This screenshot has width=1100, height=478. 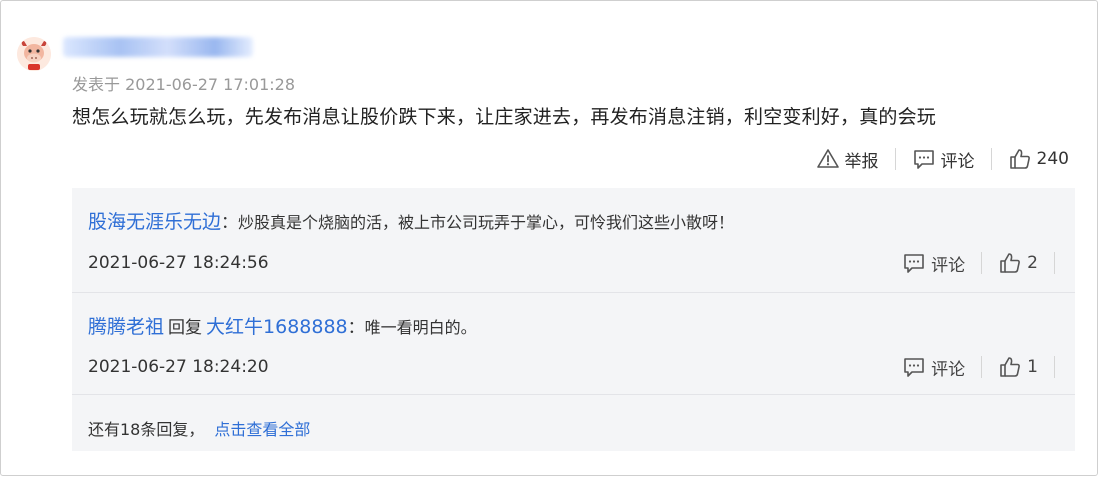 I want to click on reply-item: 腾腾老祖 回复 大红牛1688888：唯一看明白的。, so click(x=282, y=325).